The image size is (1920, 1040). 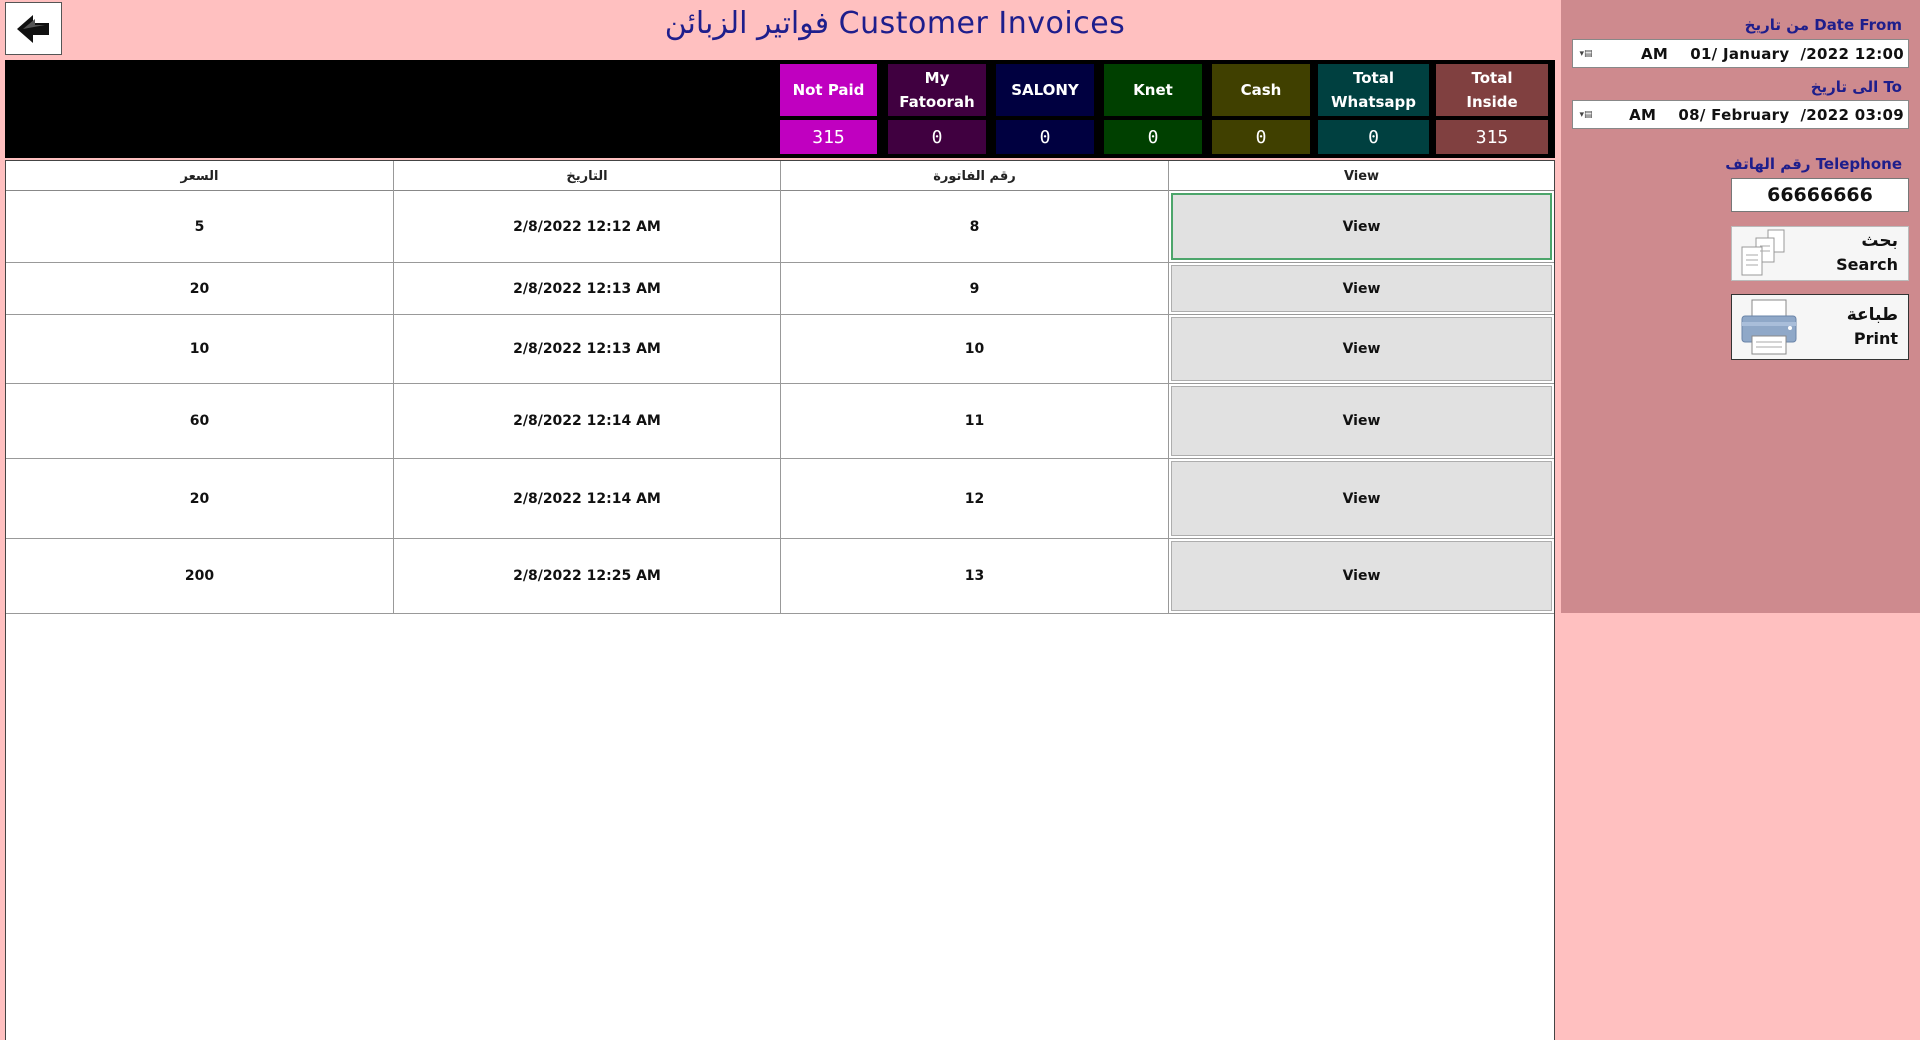 I want to click on total-label: Knet, so click(x=1153, y=90).